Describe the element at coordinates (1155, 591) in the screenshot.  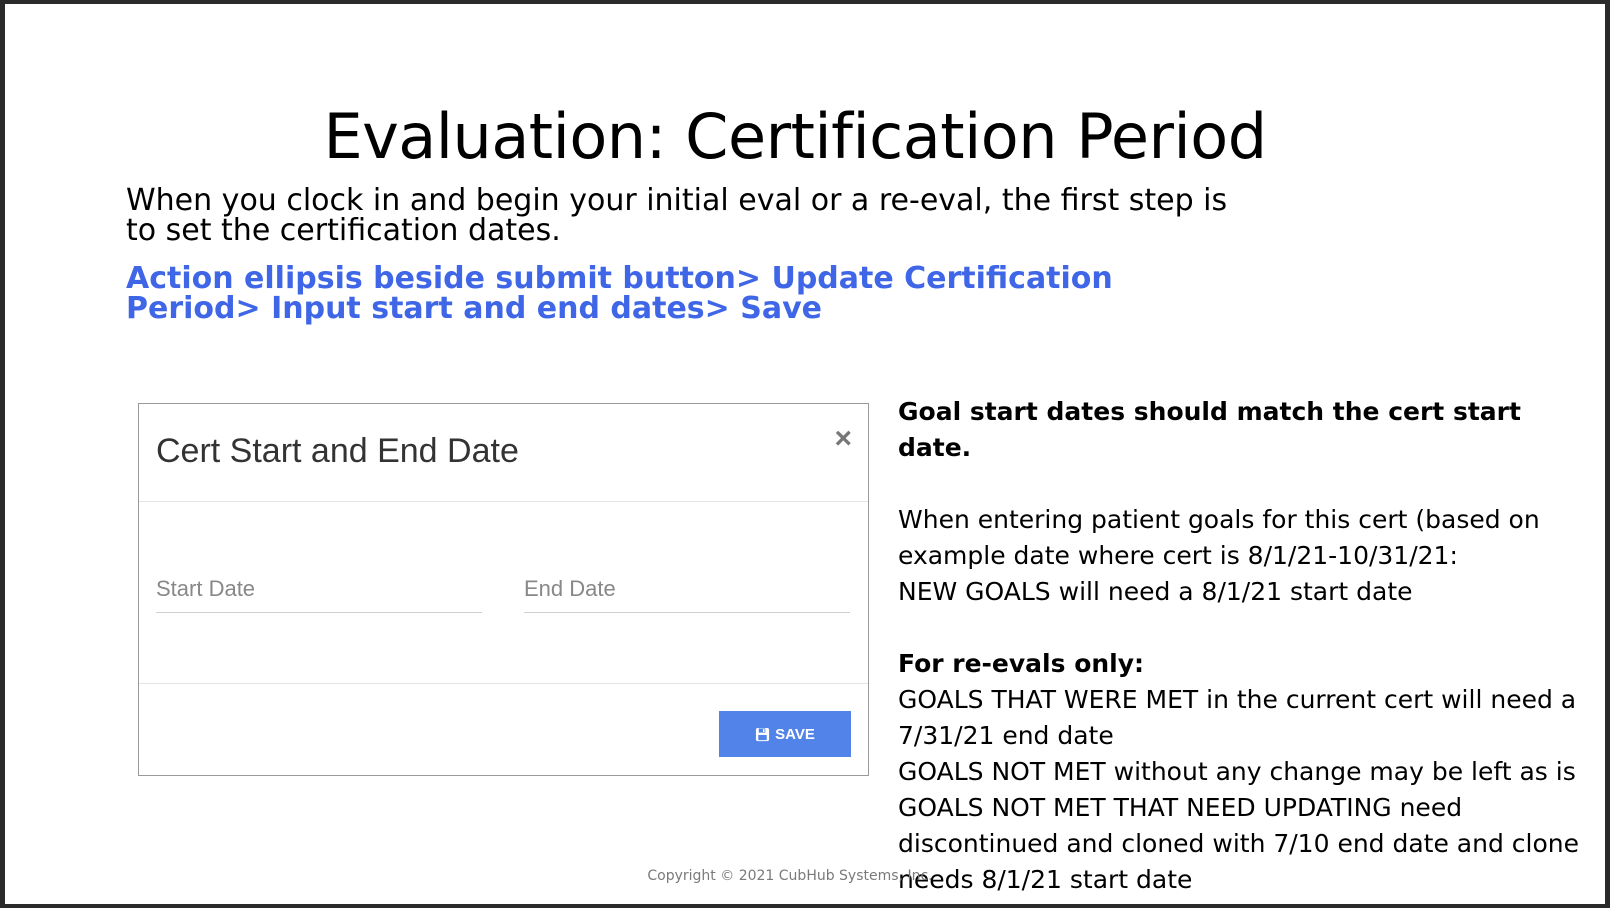
I see `notes-line: NEW GOALS will need a 8/1/21 start date` at that location.